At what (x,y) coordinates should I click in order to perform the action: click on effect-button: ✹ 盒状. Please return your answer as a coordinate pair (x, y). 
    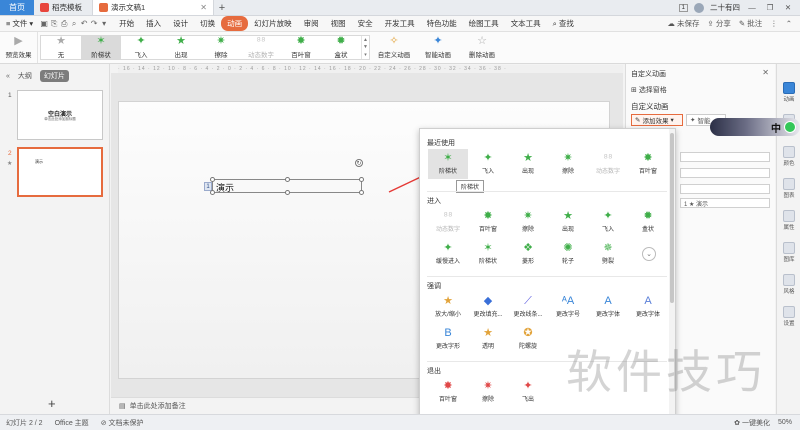
    Looking at the image, I should click on (341, 48).